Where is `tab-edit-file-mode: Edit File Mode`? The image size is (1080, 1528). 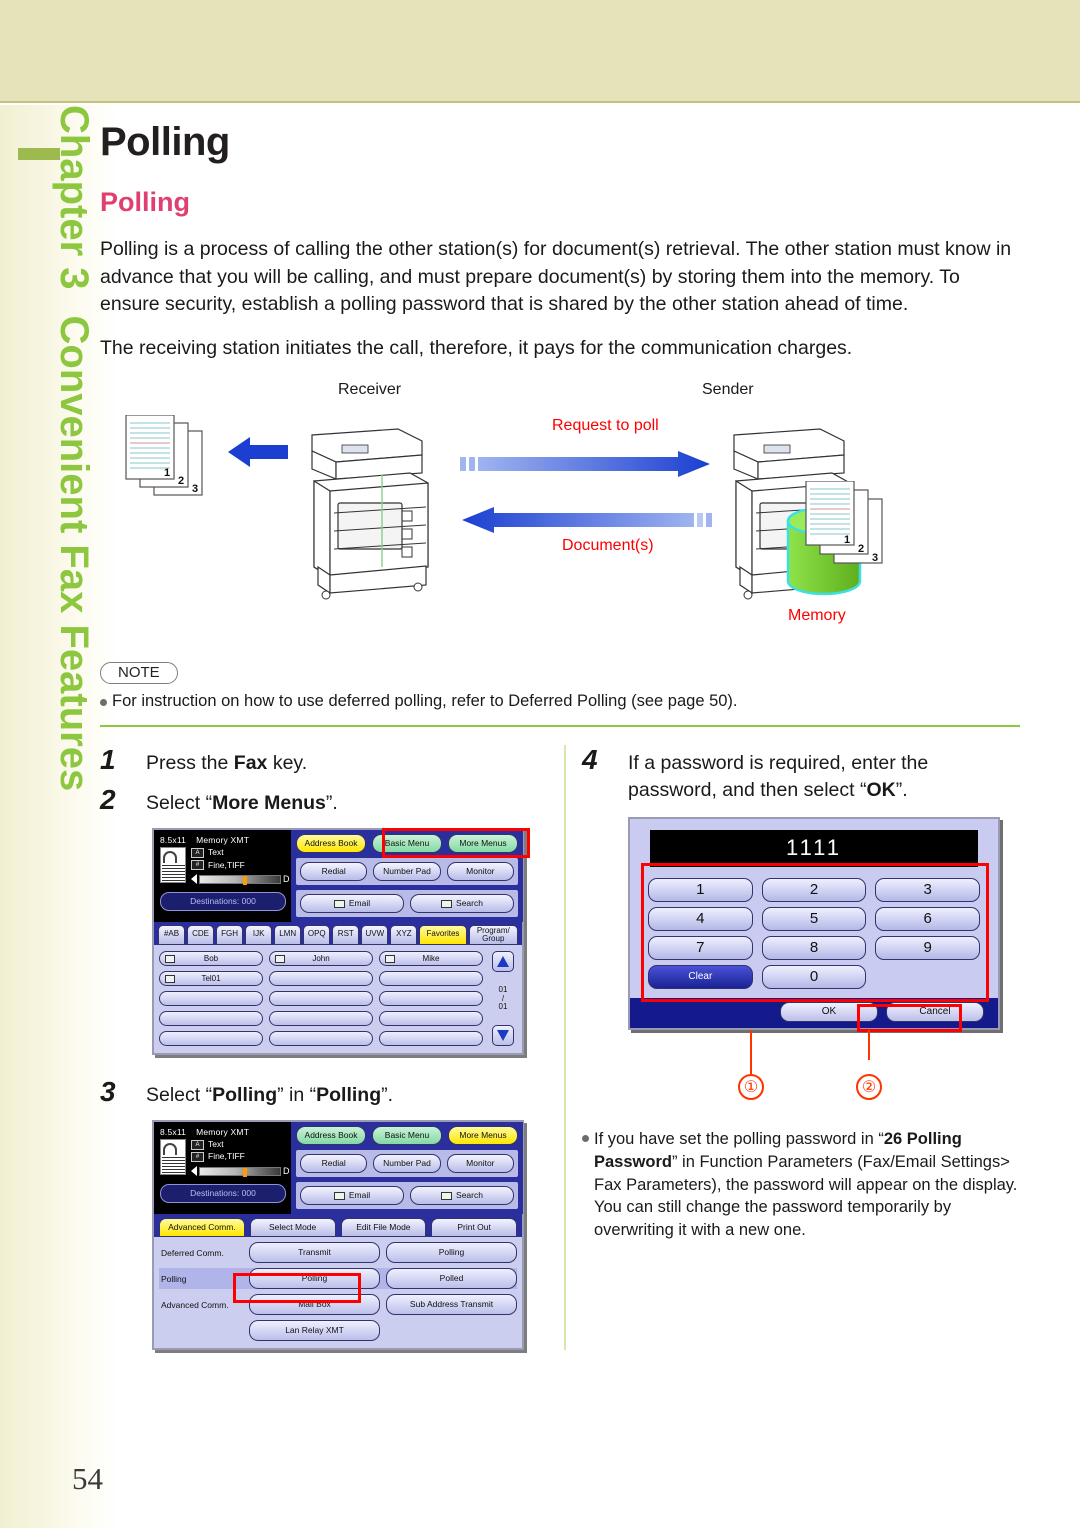
tab-edit-file-mode: Edit File Mode is located at coordinates (383, 1227).